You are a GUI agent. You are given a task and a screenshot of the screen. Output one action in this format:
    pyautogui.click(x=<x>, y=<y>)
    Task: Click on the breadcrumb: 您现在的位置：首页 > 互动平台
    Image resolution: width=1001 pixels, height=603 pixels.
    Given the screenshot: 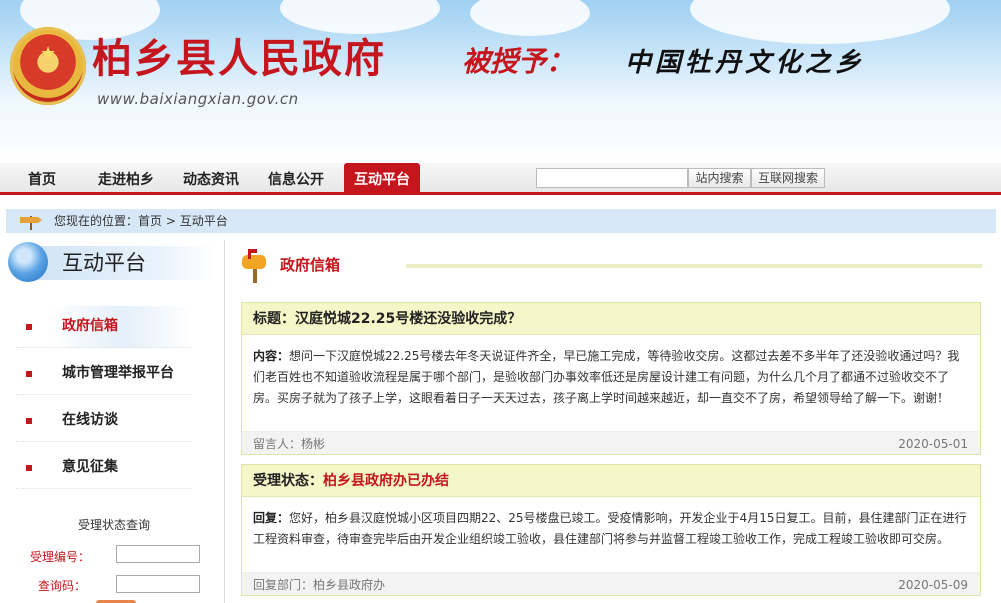 What is the action you would take?
    pyautogui.click(x=501, y=221)
    